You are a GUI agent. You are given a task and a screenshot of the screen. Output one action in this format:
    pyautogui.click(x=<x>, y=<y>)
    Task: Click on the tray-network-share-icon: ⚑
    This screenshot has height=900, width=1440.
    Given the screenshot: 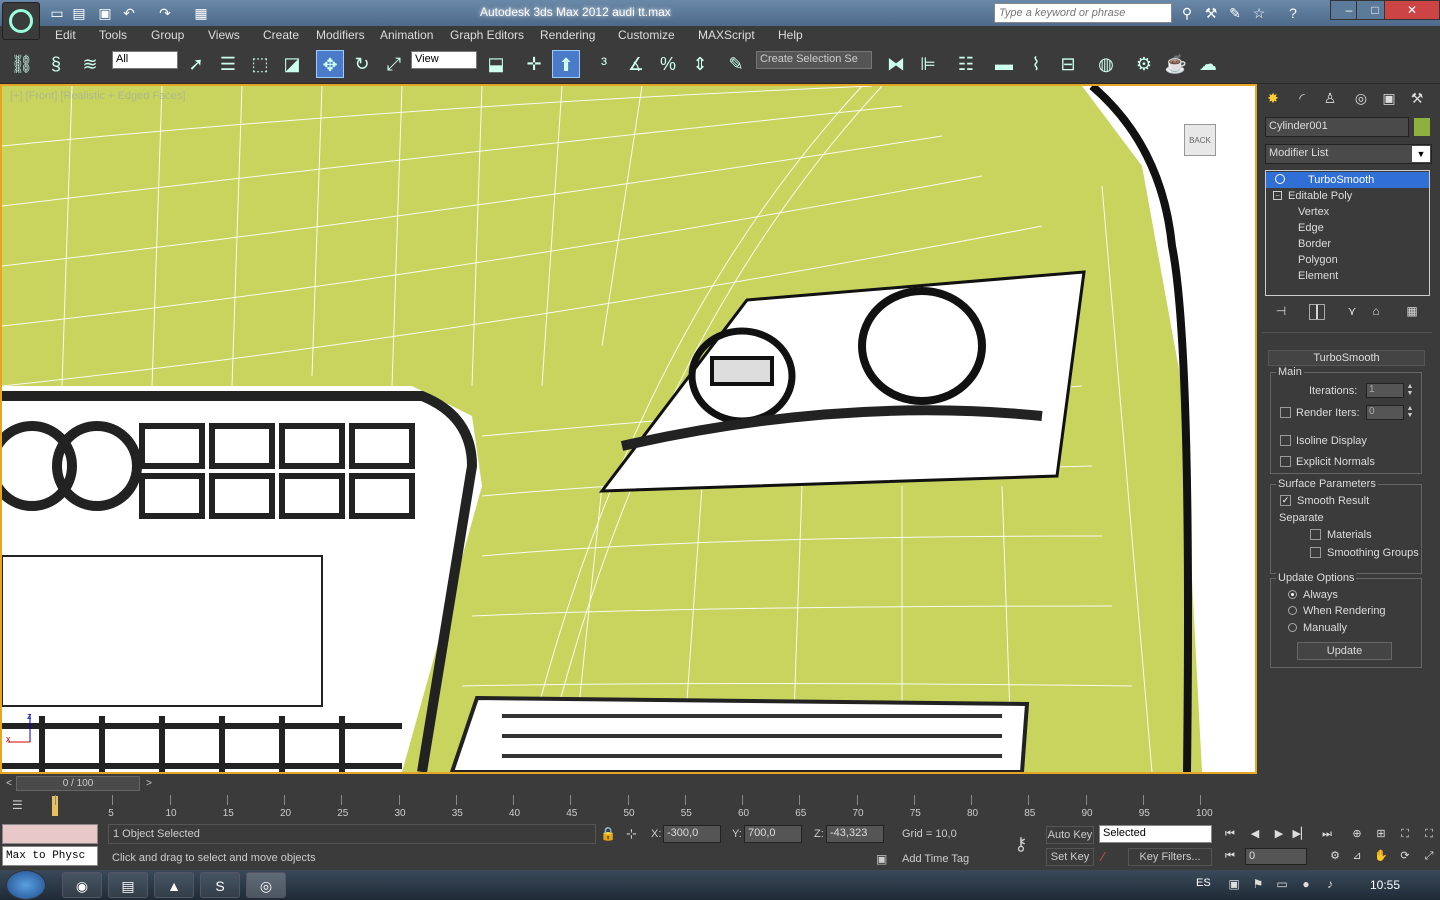 What is the action you would take?
    pyautogui.click(x=1258, y=885)
    